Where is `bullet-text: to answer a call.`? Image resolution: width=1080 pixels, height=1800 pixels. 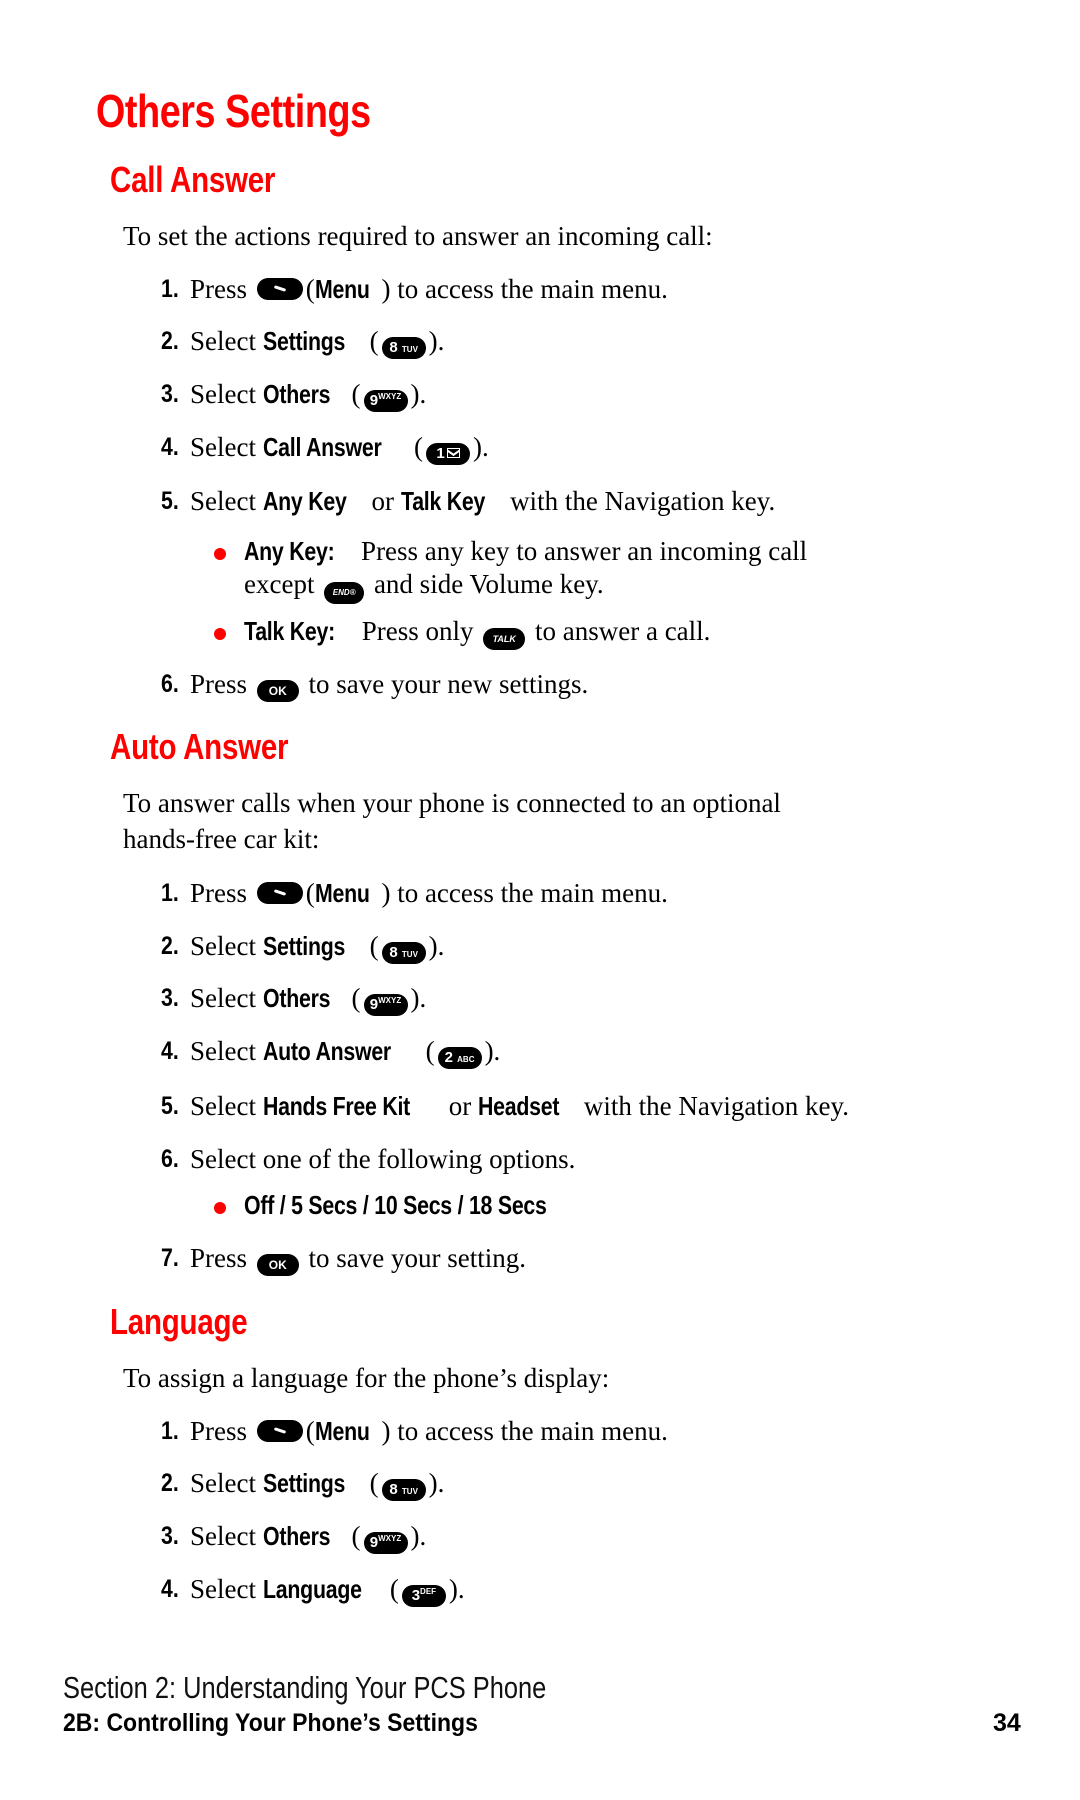 bullet-text: to answer a call. is located at coordinates (623, 631).